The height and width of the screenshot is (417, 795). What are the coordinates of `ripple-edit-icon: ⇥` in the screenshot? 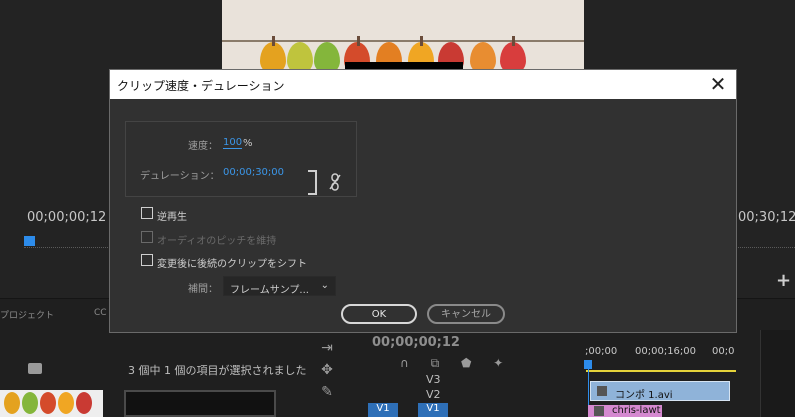 It's located at (327, 348).